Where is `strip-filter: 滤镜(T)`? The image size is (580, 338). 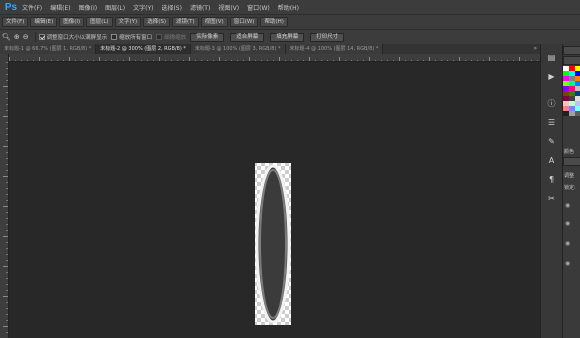
strip-filter: 滤镜(T) is located at coordinates (185, 22).